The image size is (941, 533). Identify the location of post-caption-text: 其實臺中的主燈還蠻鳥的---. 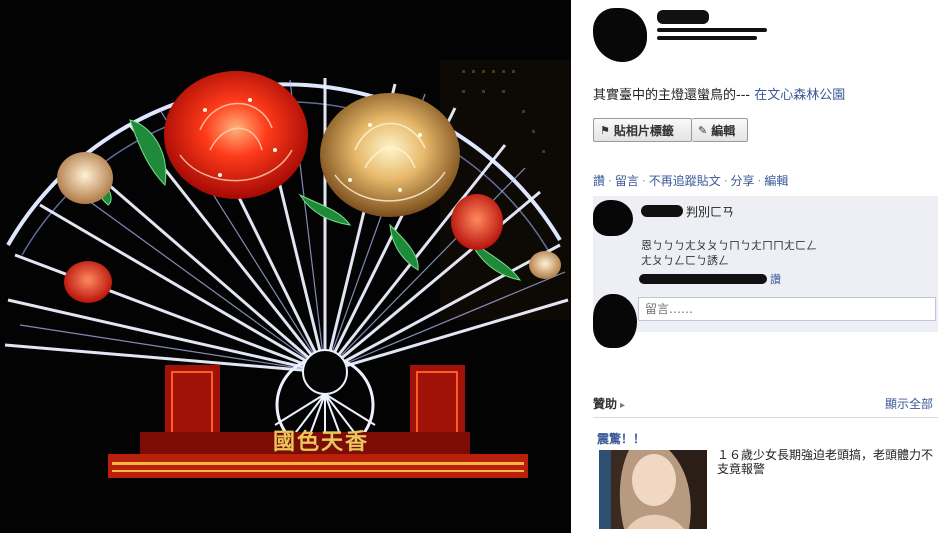
(672, 95).